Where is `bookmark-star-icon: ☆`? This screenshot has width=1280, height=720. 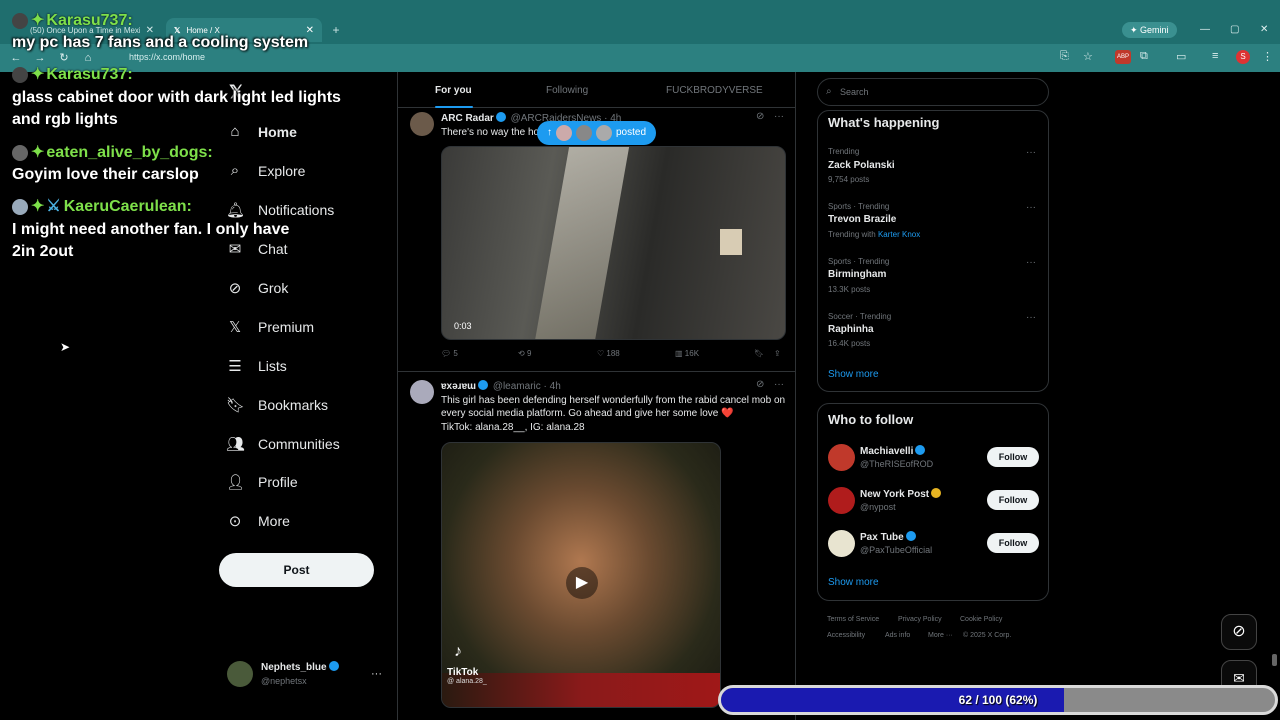 bookmark-star-icon: ☆ is located at coordinates (1088, 56).